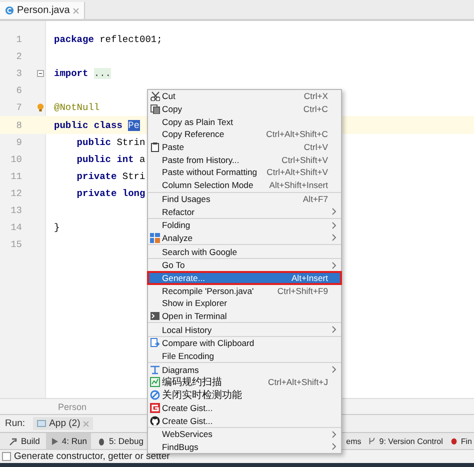 The image size is (474, 467). What do you see at coordinates (354, 441) in the screenshot?
I see `tool-window-tab: ems` at bounding box center [354, 441].